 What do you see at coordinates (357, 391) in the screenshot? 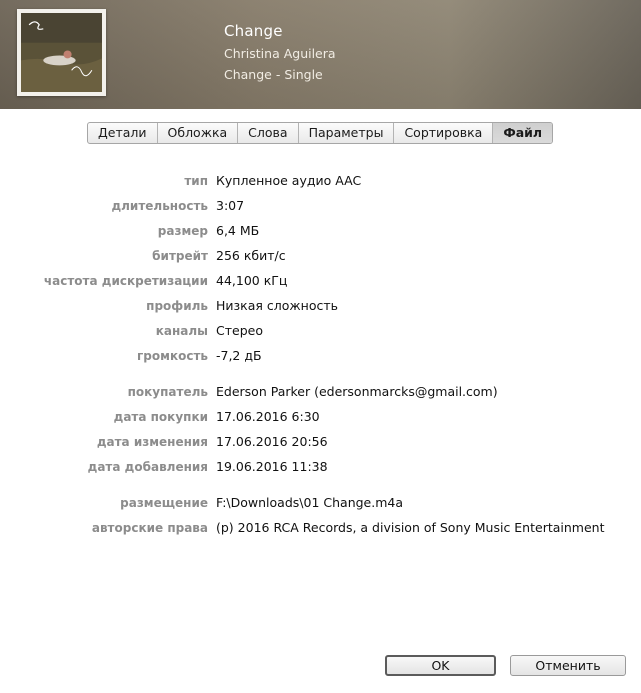
I see `info-value: Ederson Parker (edersonmarcks@gmail.com)` at bounding box center [357, 391].